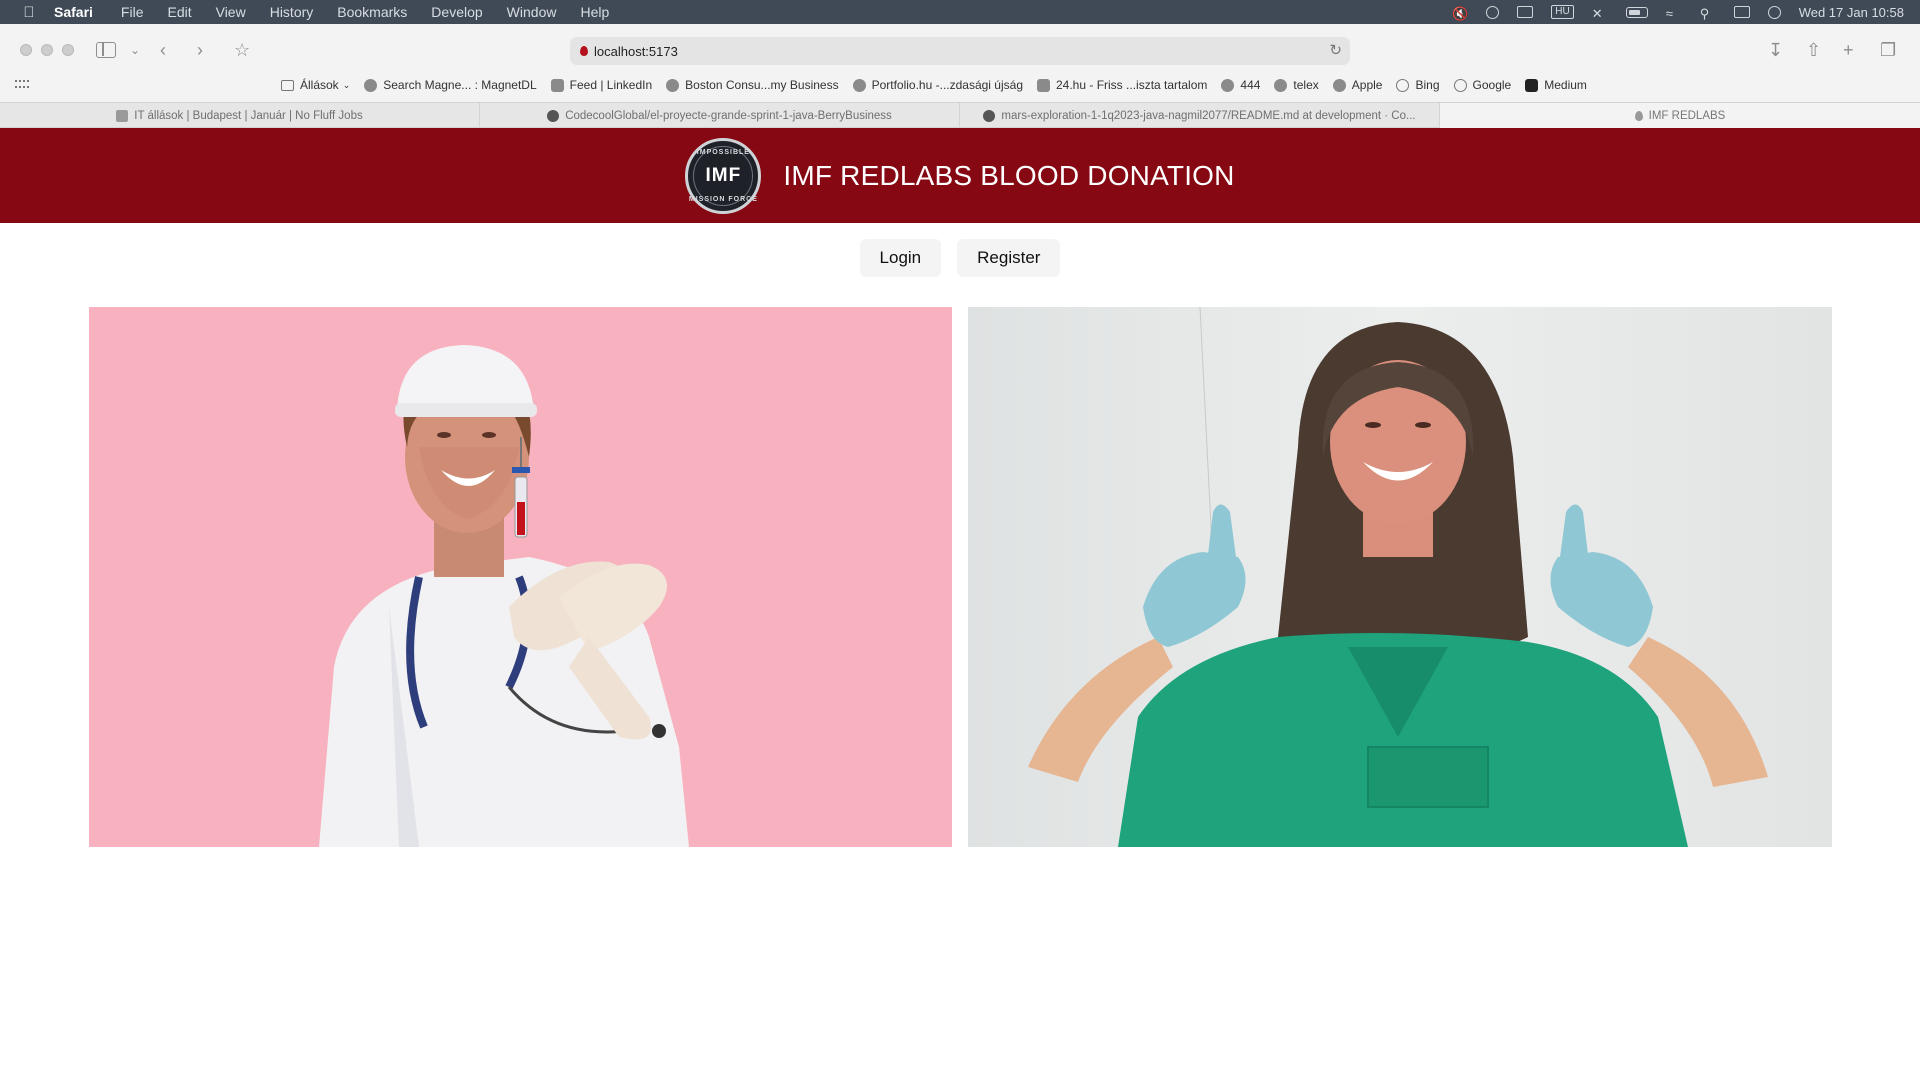  Describe the element at coordinates (371, 85) in the screenshot. I see `magnet-icon` at that location.